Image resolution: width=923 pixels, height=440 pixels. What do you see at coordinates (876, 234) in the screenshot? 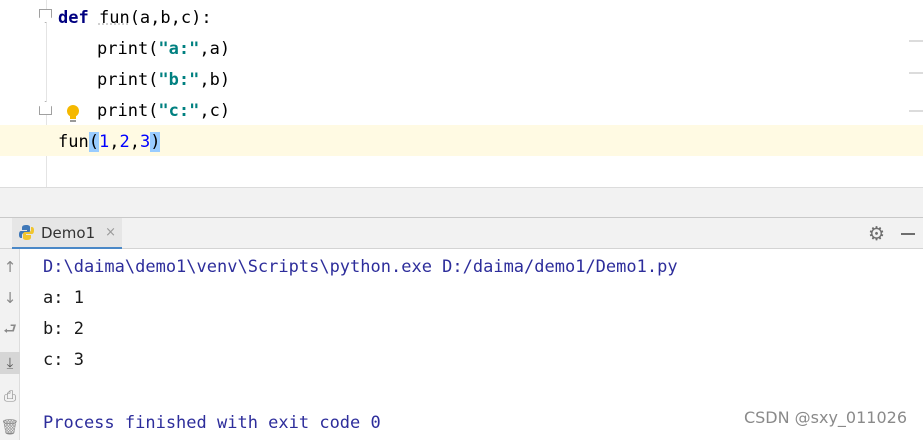
I see `gear-icon: ⚙` at bounding box center [876, 234].